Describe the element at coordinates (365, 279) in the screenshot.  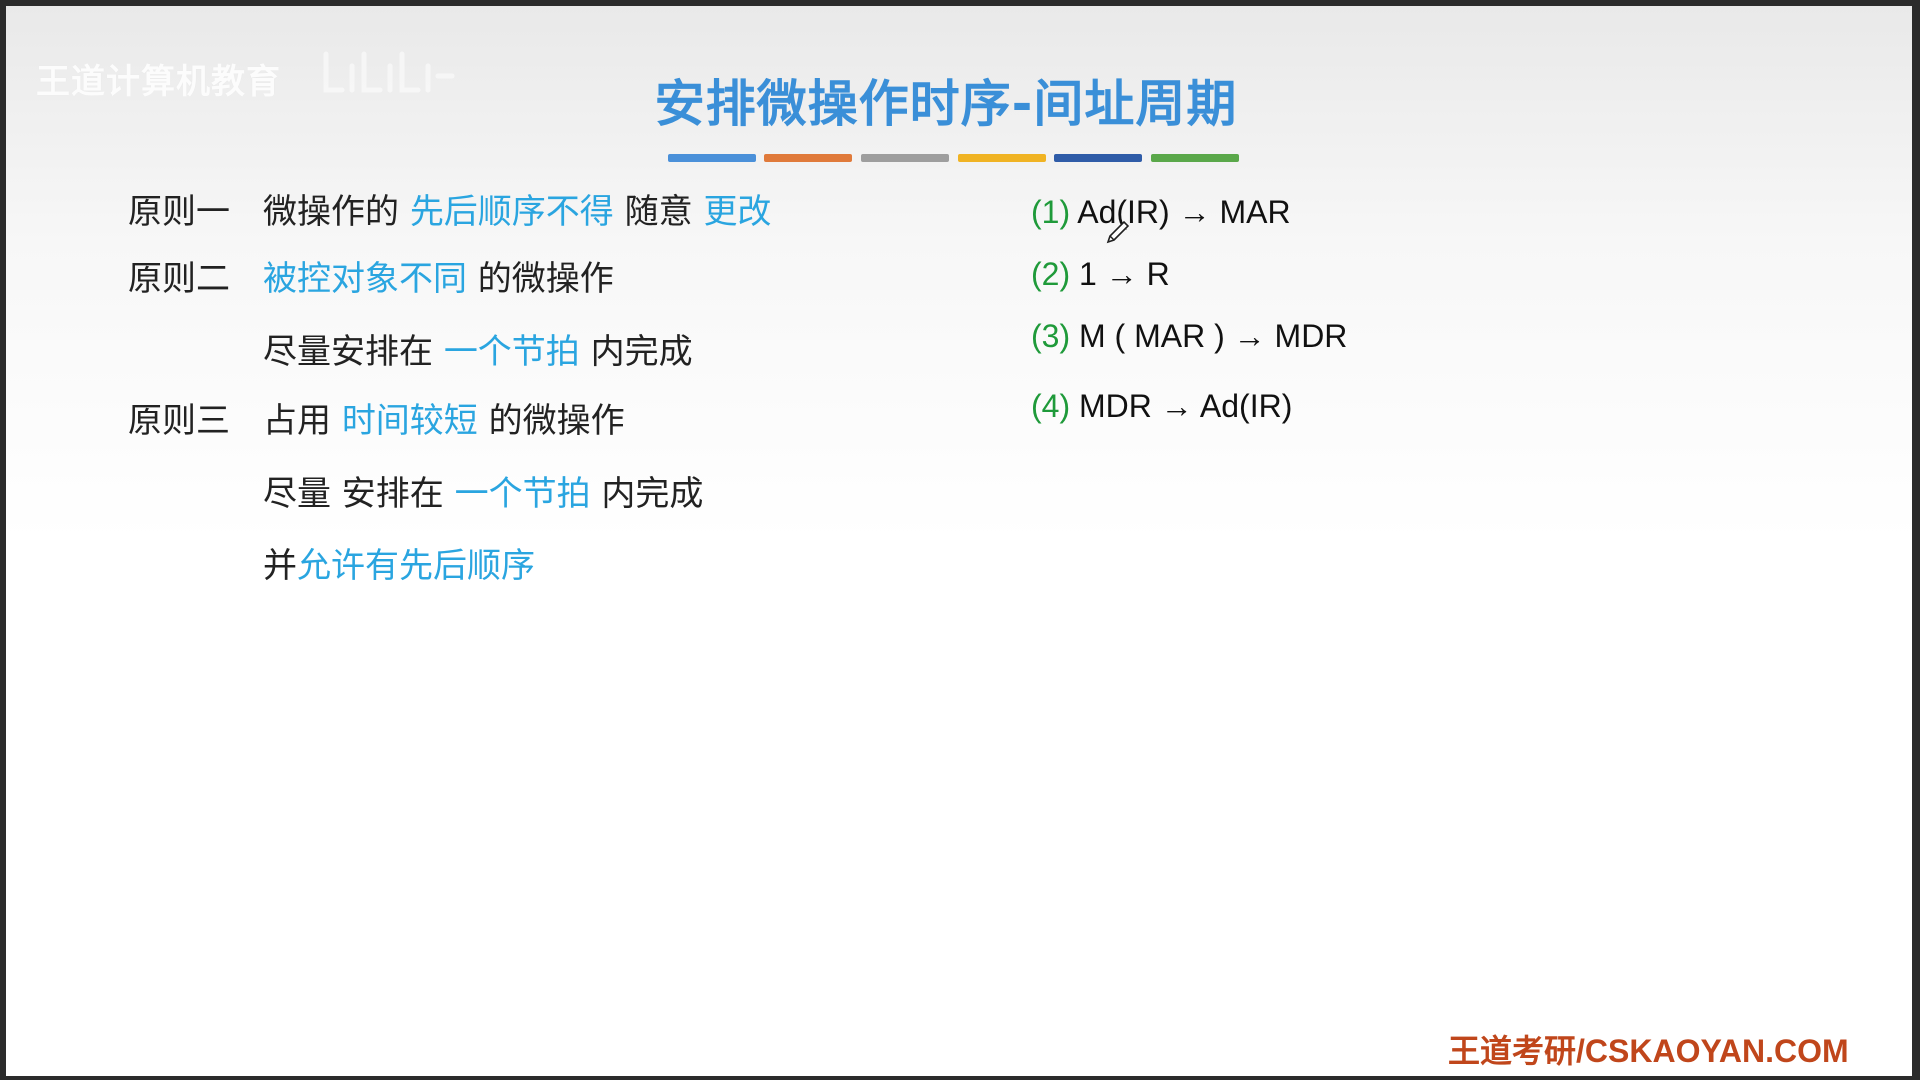
I see `highlighted-text: 被控对象不同` at that location.